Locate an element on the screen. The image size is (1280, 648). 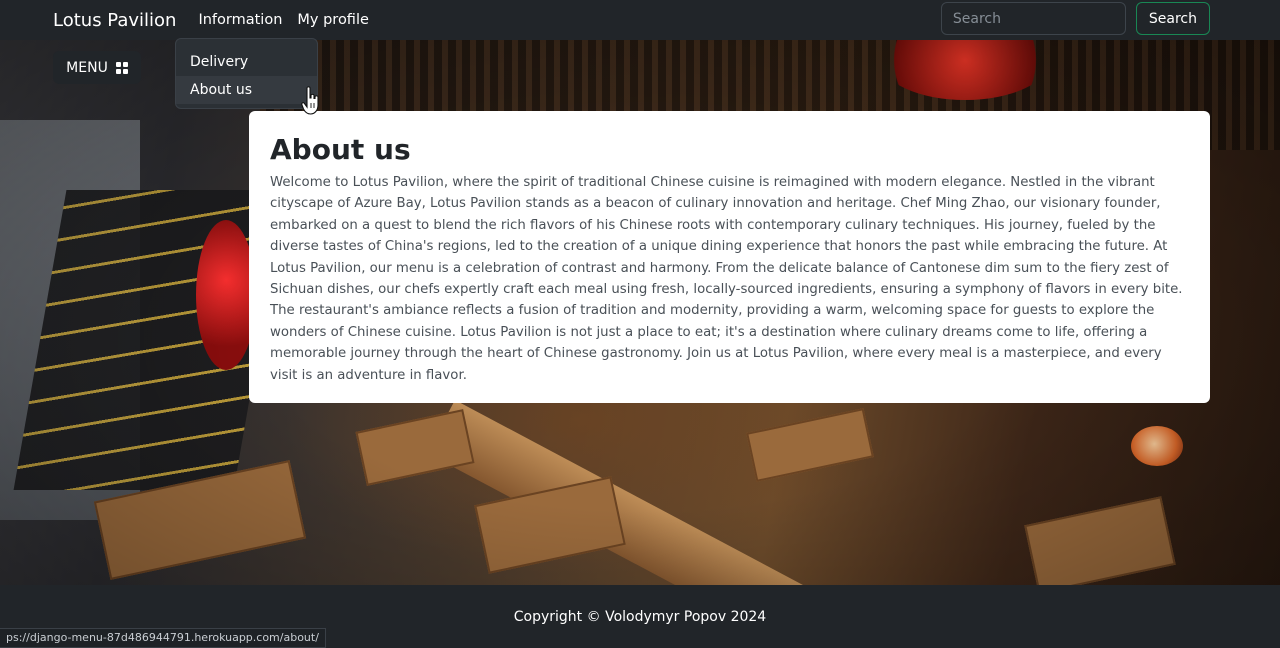
grid-icon is located at coordinates (121, 67).